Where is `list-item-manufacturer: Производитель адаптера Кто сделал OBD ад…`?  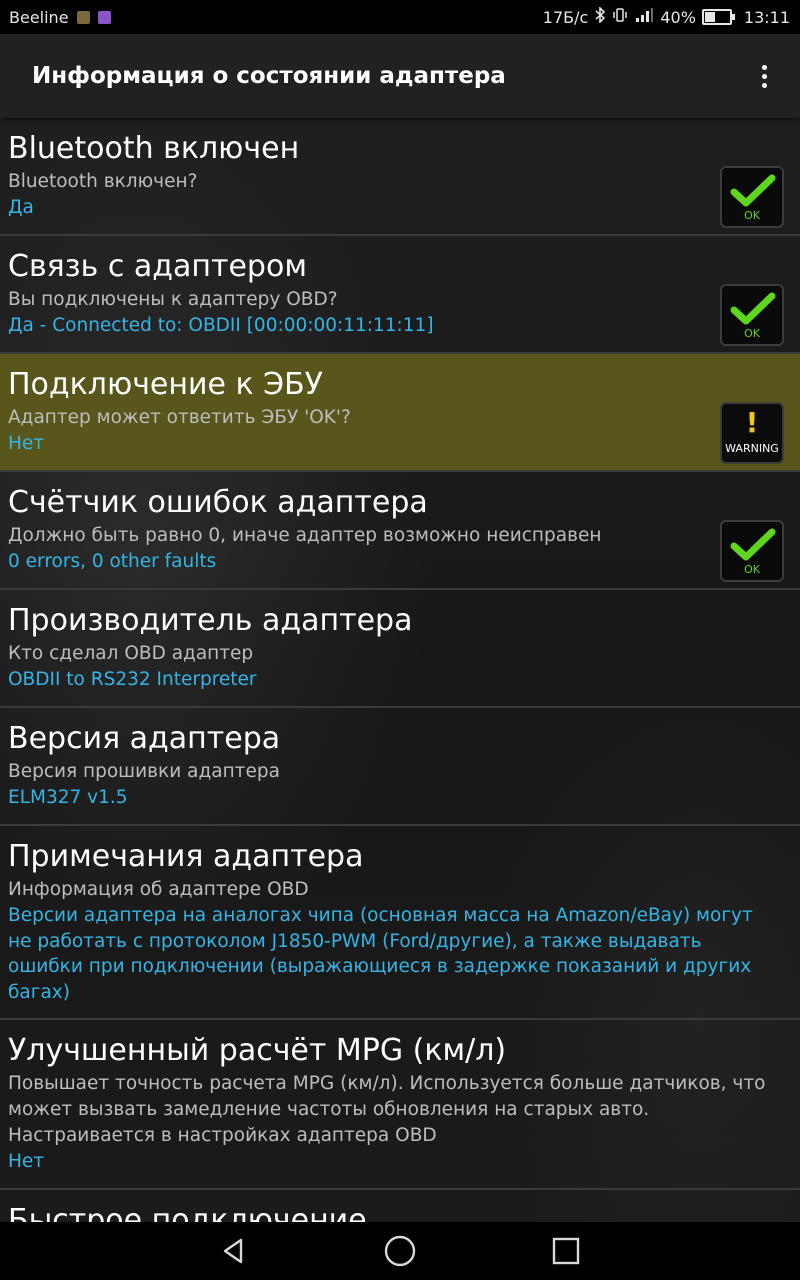
list-item-manufacturer: Производитель адаптера Кто сделал OBD ад… is located at coordinates (400, 649).